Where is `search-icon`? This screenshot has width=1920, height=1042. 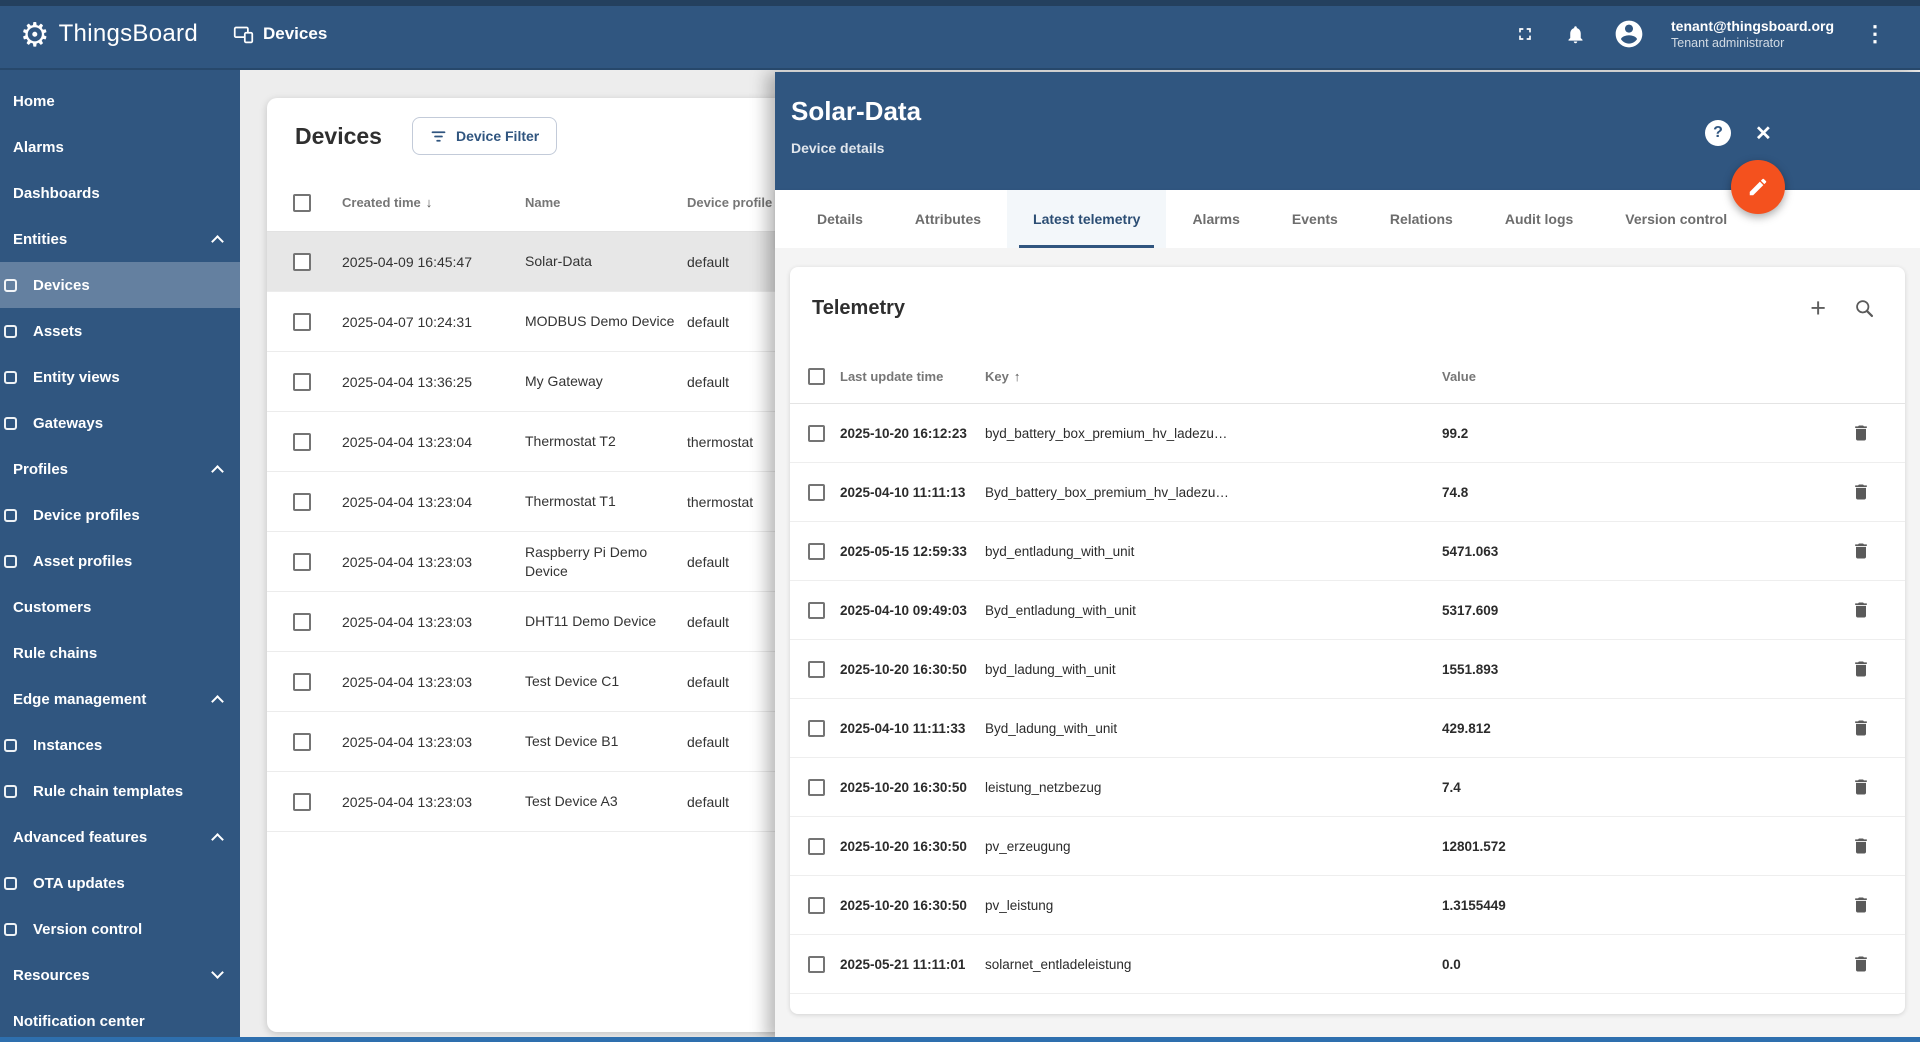 search-icon is located at coordinates (1864, 308).